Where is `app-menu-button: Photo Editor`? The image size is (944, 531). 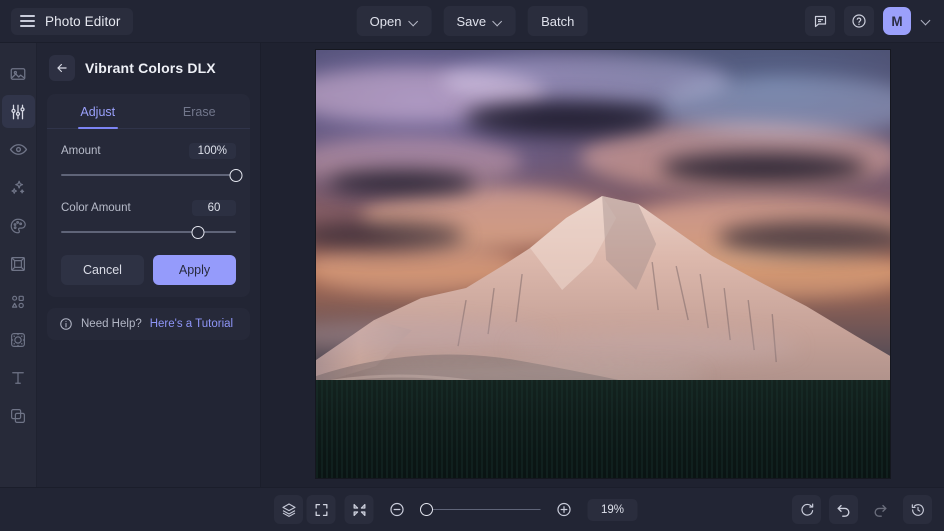 app-menu-button: Photo Editor is located at coordinates (72, 21).